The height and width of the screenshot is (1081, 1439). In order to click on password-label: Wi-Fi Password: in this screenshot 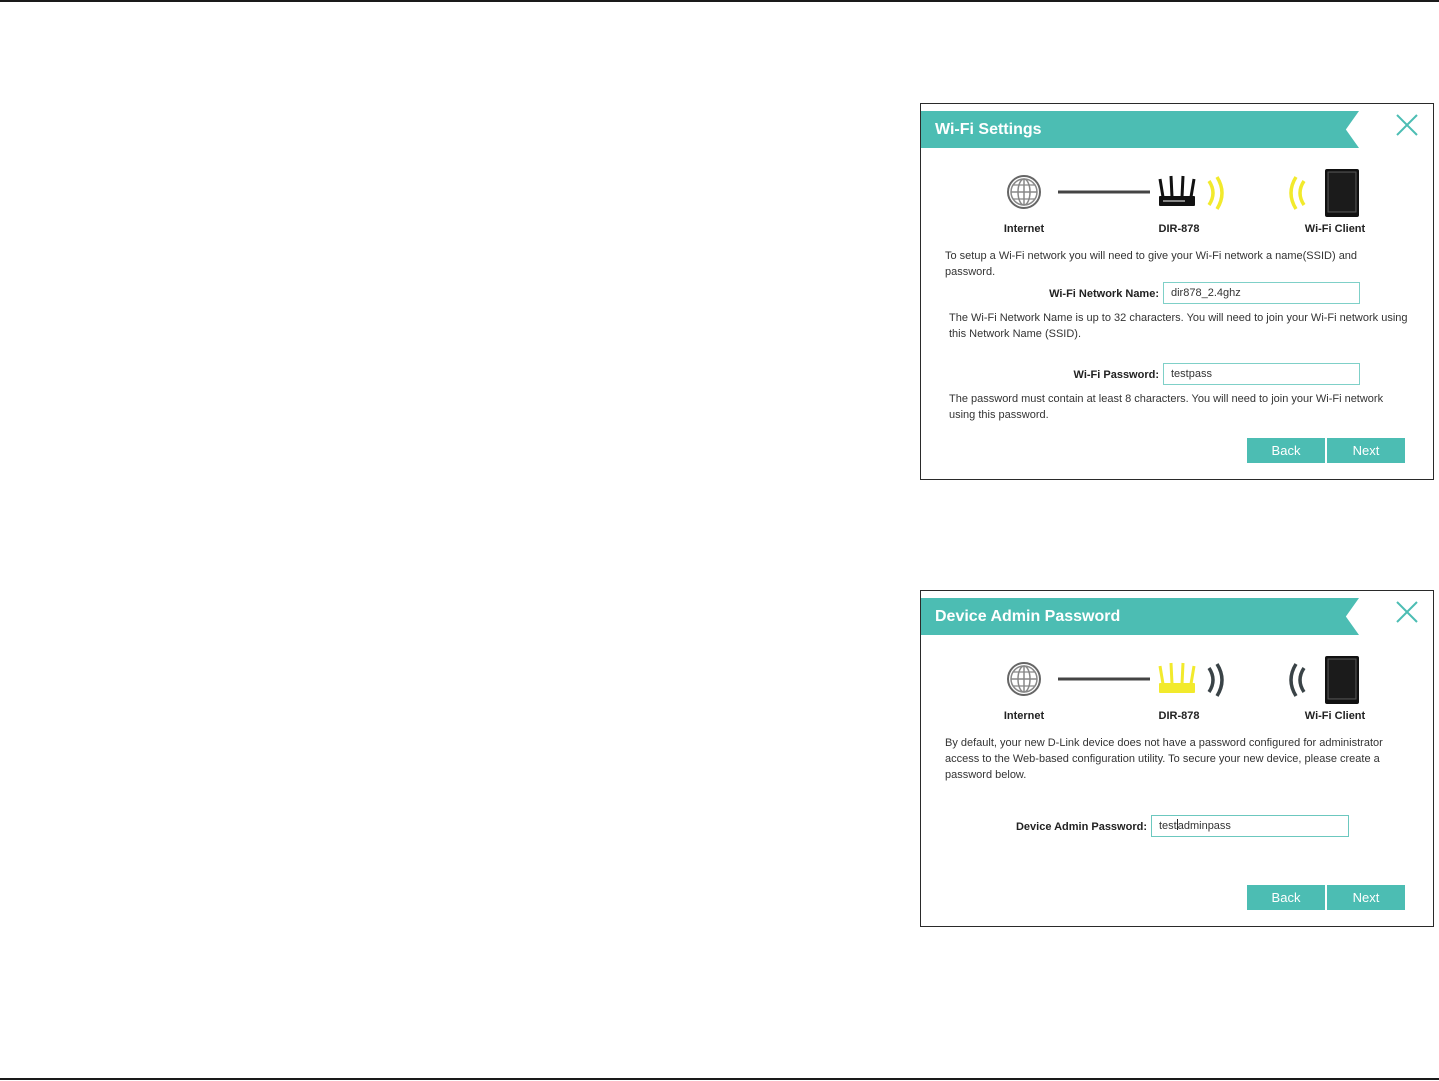, I will do `click(1116, 375)`.